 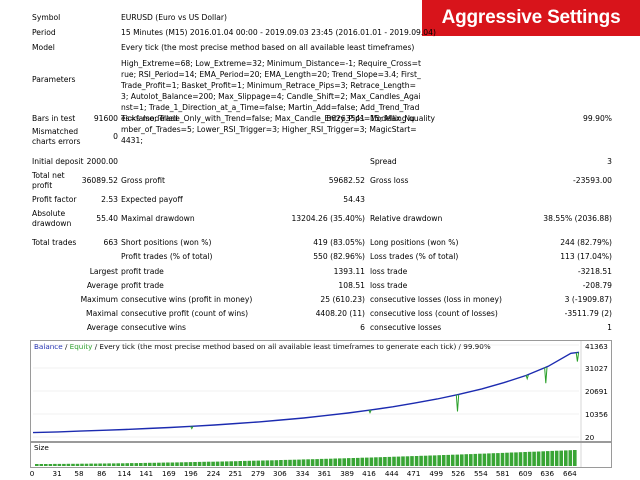 I want to click on ticks-value: 86263541, so click(x=345, y=118).